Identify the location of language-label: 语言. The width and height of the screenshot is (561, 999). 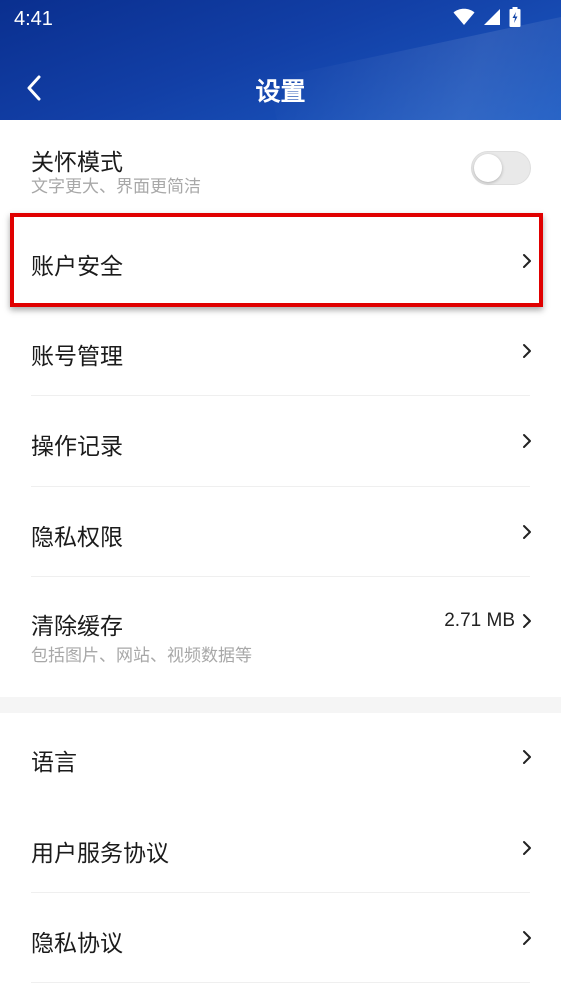
(54, 763).